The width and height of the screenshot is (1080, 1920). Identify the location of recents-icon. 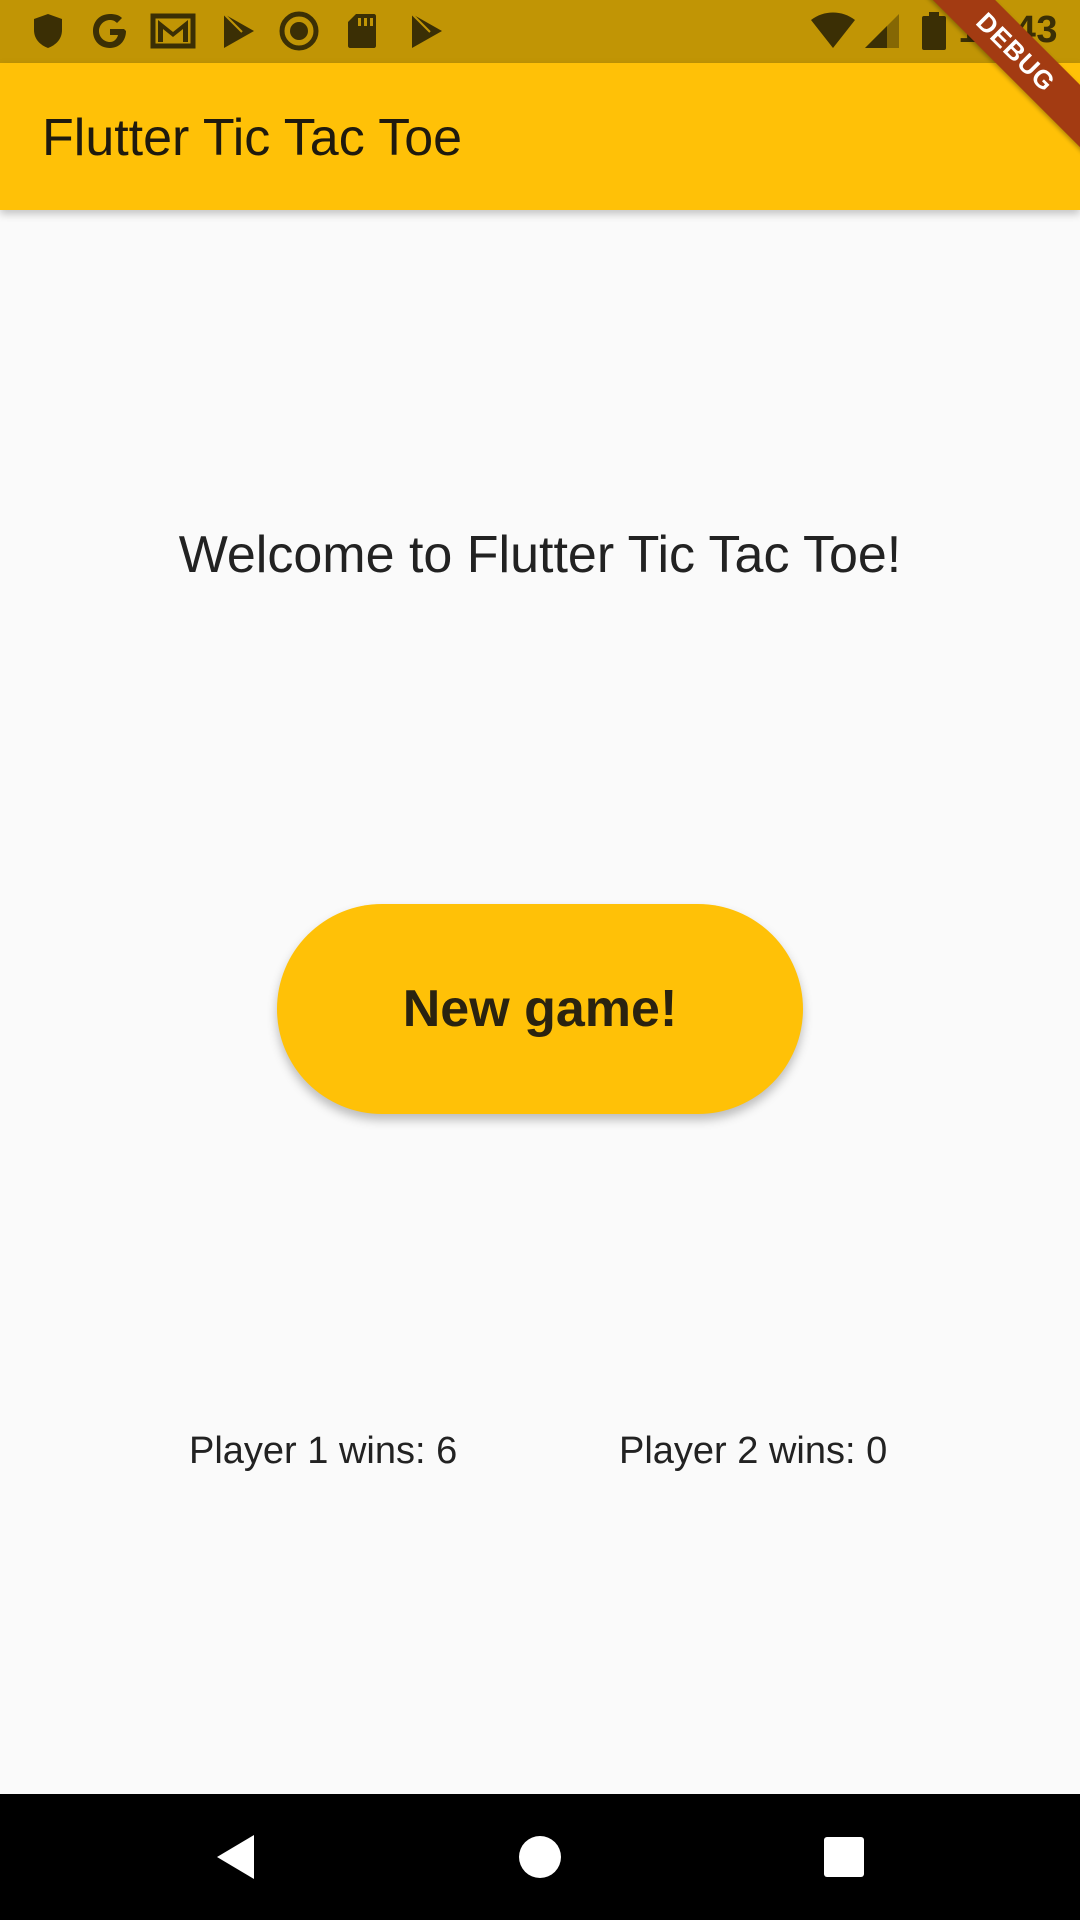
(844, 1857).